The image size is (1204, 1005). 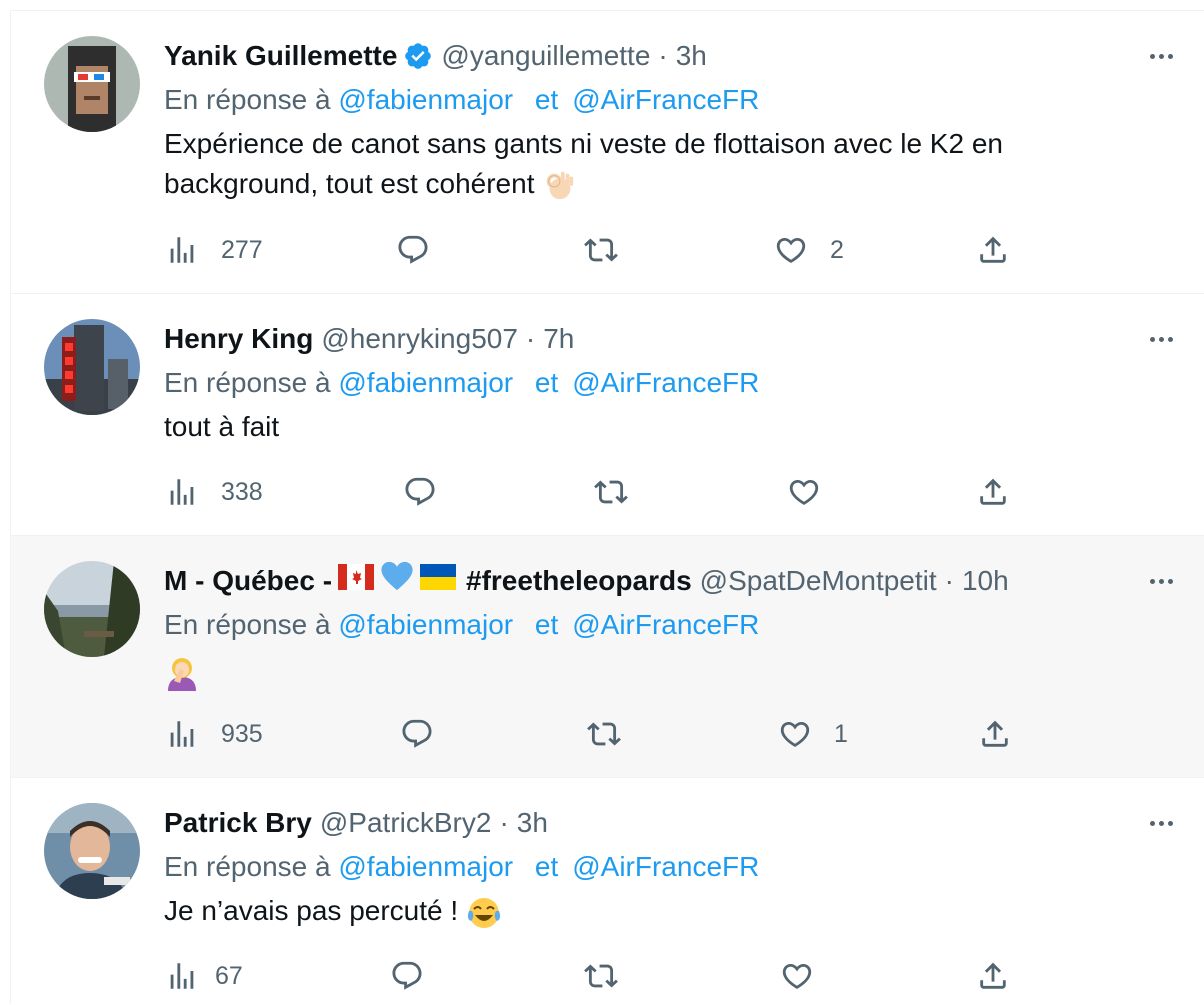 I want to click on tweet-header: Henry King @henryking507 · 7h, so click(x=369, y=339).